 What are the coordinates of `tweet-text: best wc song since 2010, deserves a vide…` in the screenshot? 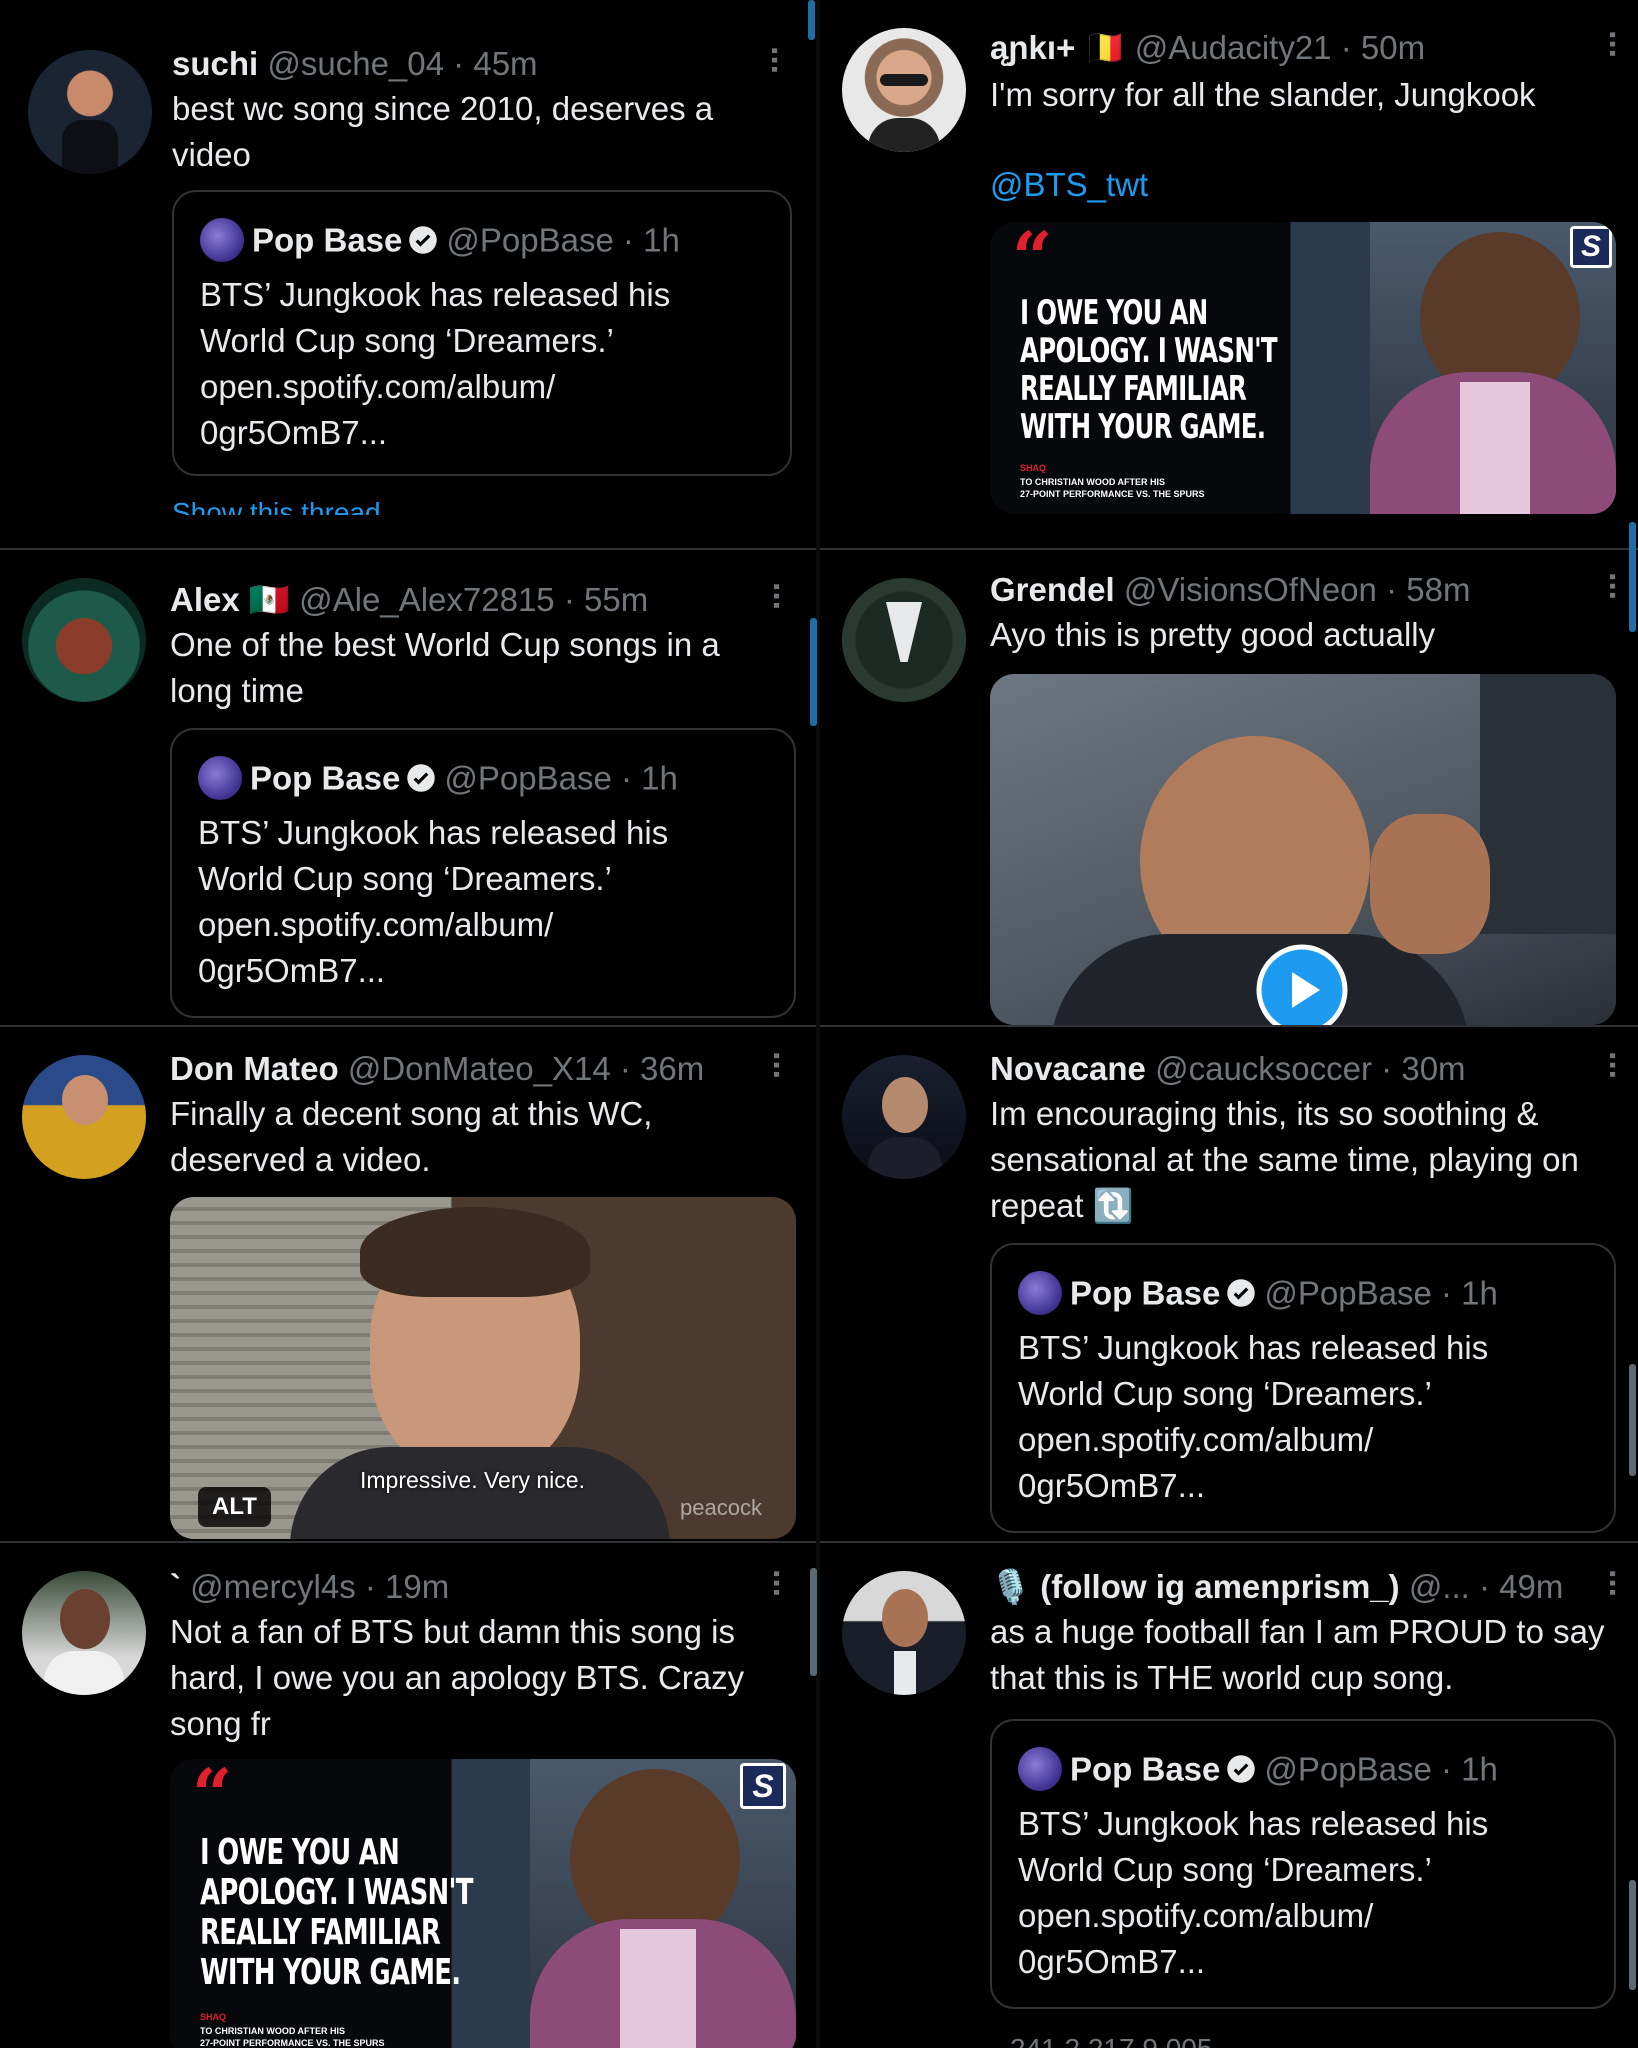 It's located at (443, 131).